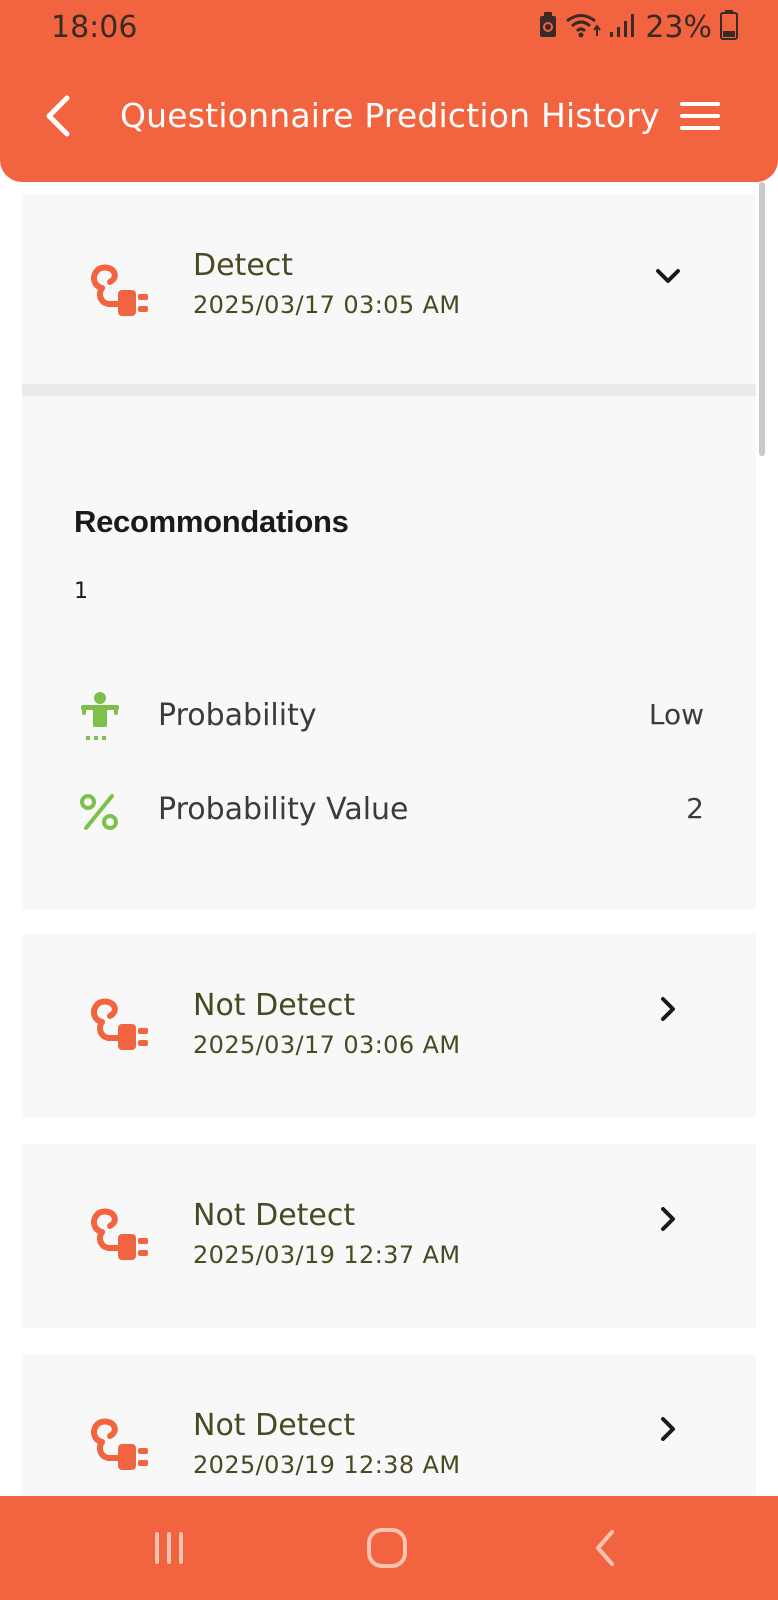  What do you see at coordinates (676, 714) in the screenshot?
I see `probability-value: Low` at bounding box center [676, 714].